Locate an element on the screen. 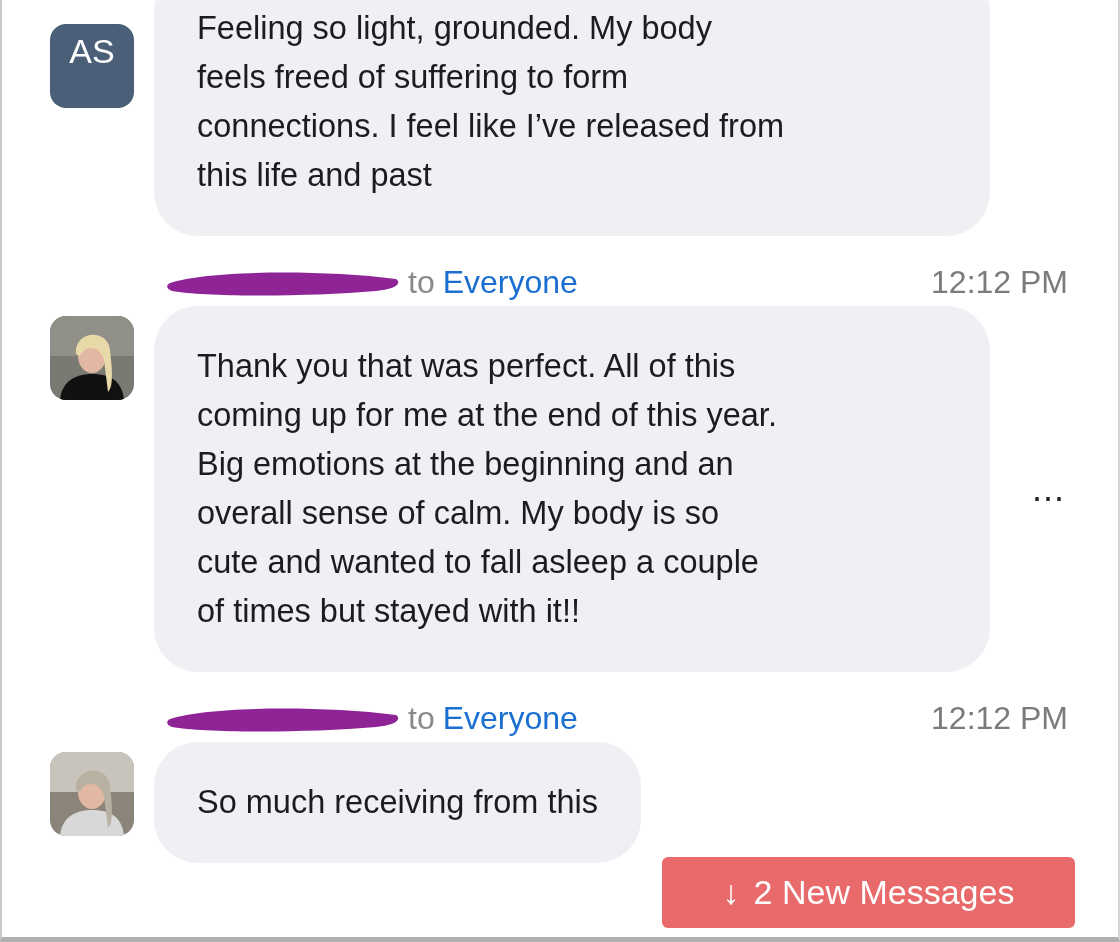 The width and height of the screenshot is (1120, 942). new-messages-button: ↓ 2 New Messages is located at coordinates (868, 892).